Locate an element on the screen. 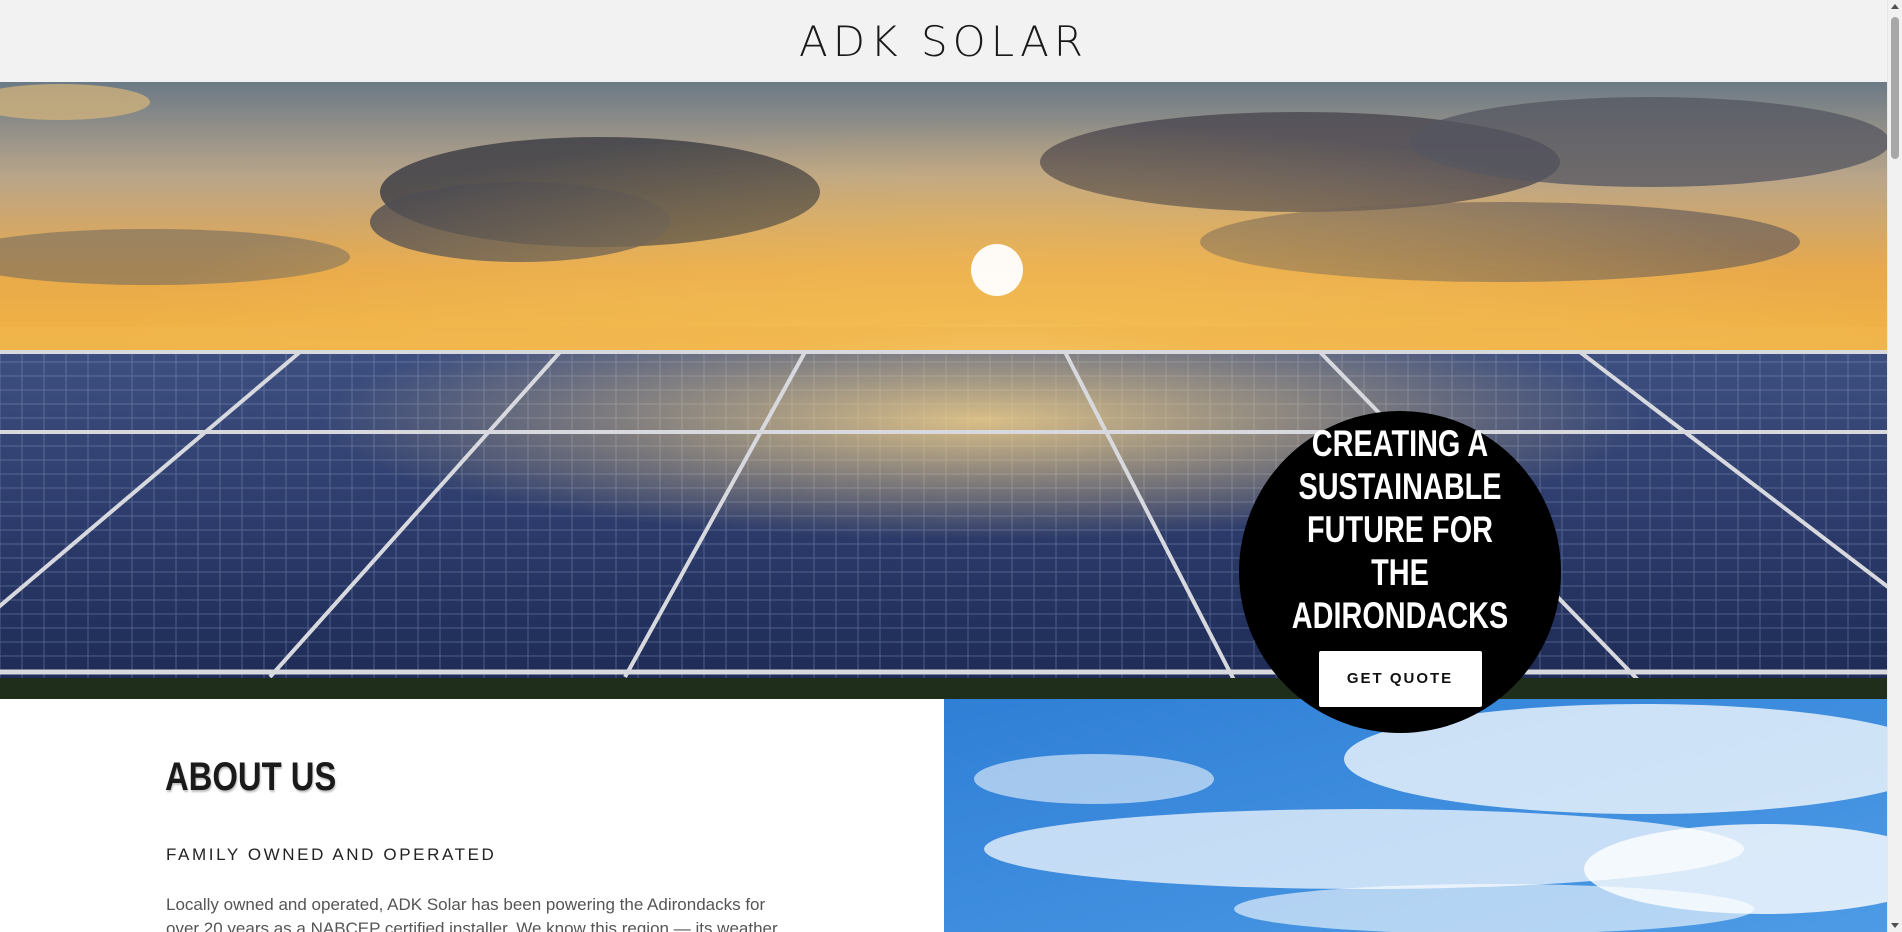 This screenshot has height=932, width=1902. site-logo: ADK SOLAR is located at coordinates (943, 41).